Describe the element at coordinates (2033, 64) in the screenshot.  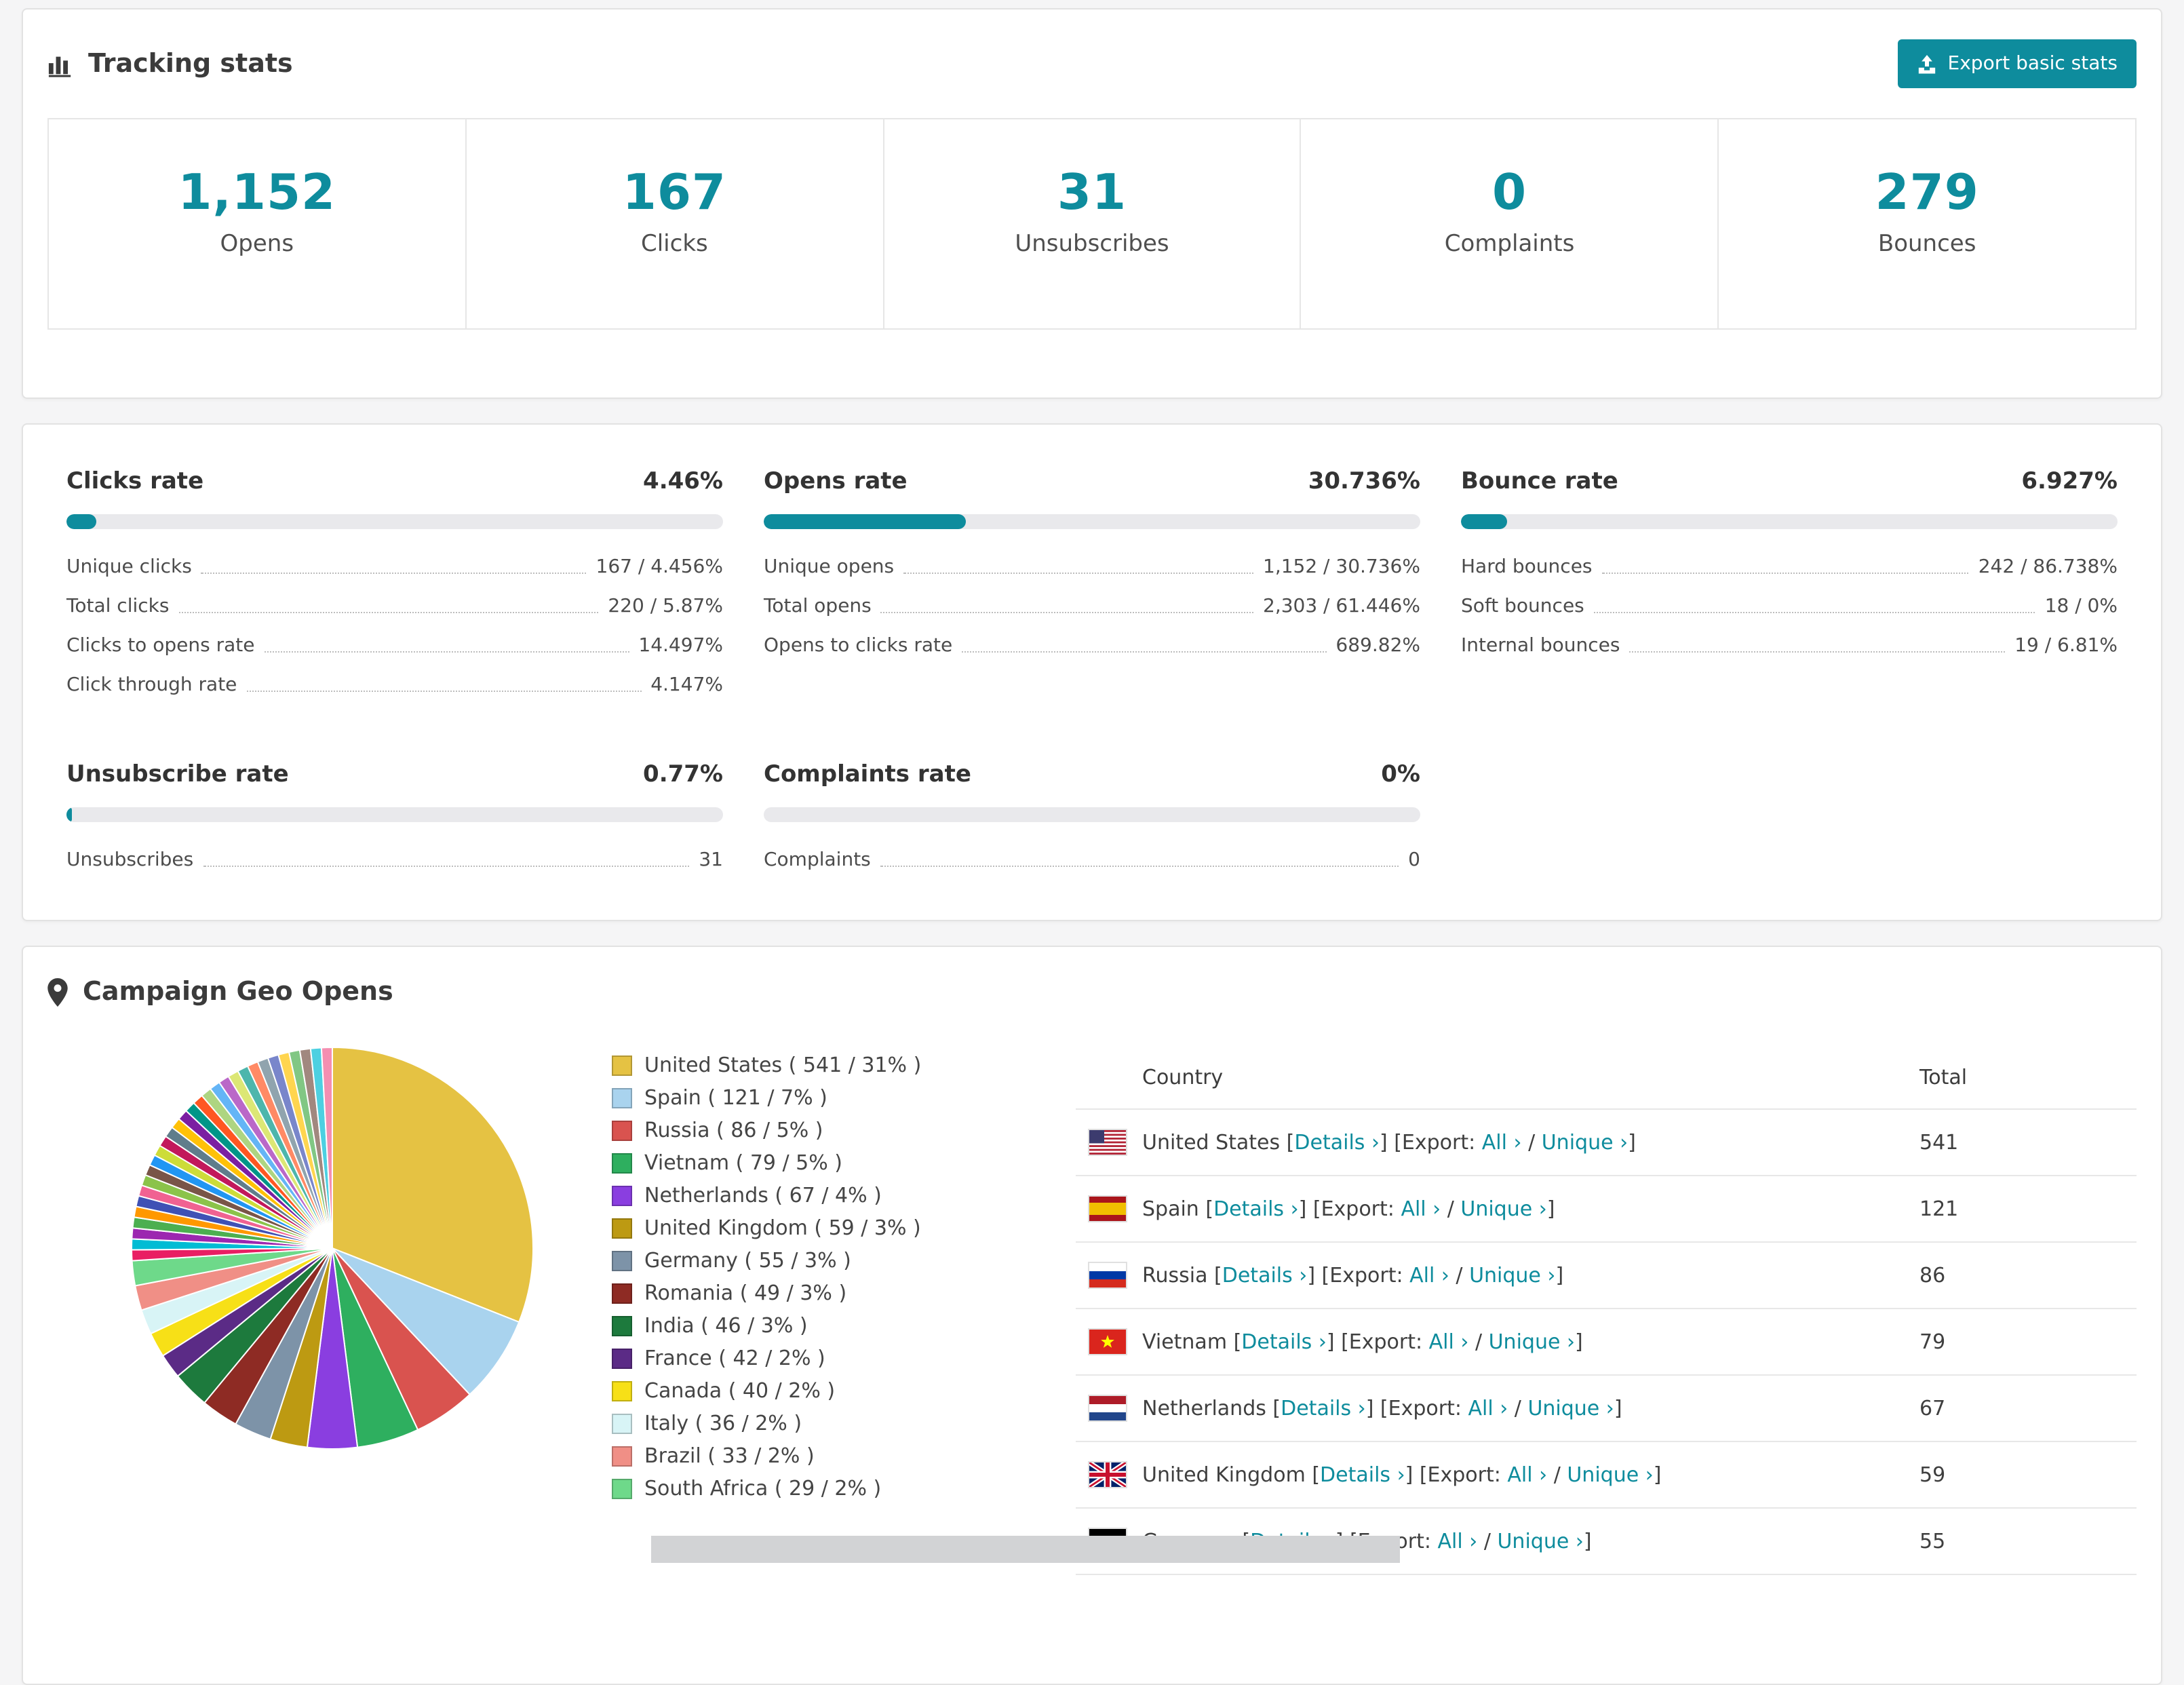
I see `export-basic-stats-label: Export basic stats` at that location.